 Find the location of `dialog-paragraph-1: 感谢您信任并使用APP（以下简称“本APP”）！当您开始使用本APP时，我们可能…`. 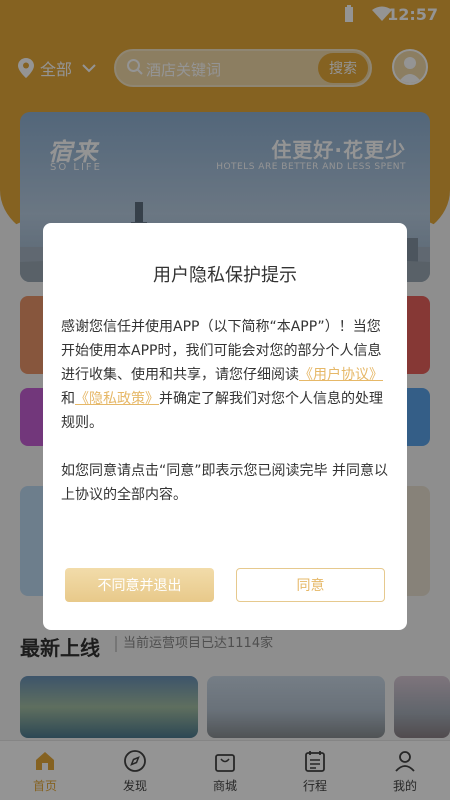

dialog-paragraph-1: 感谢您信任并使用APP（以下简称“本APP”）！当您开始使用本APP时，我们可能… is located at coordinates (226, 375).